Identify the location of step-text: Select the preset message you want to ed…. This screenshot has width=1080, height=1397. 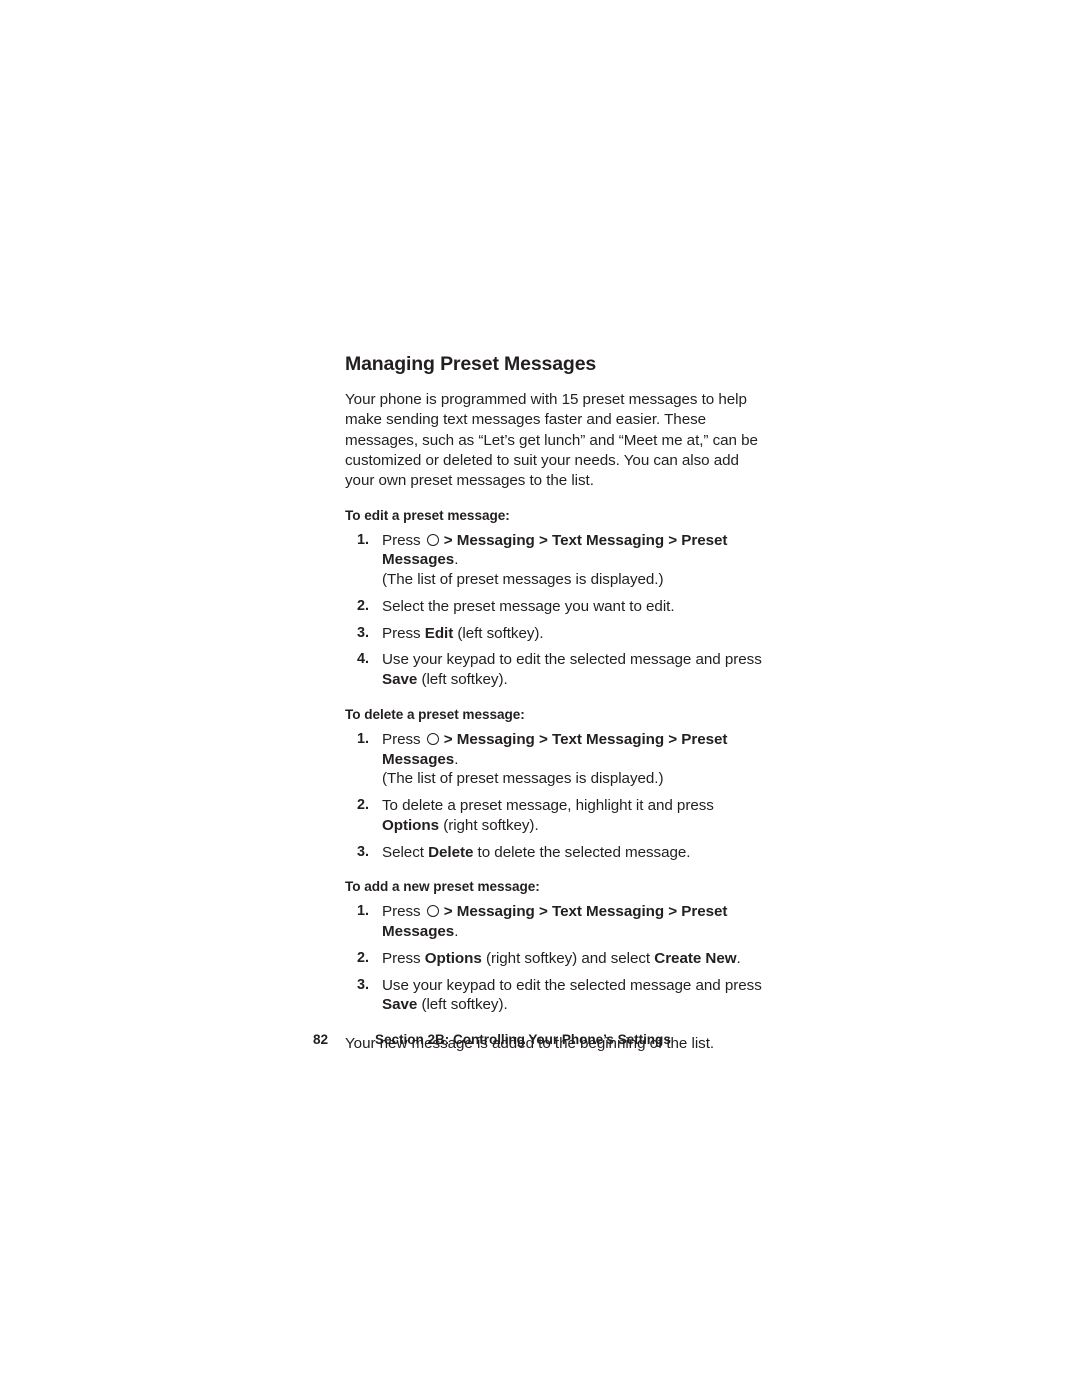
(528, 606).